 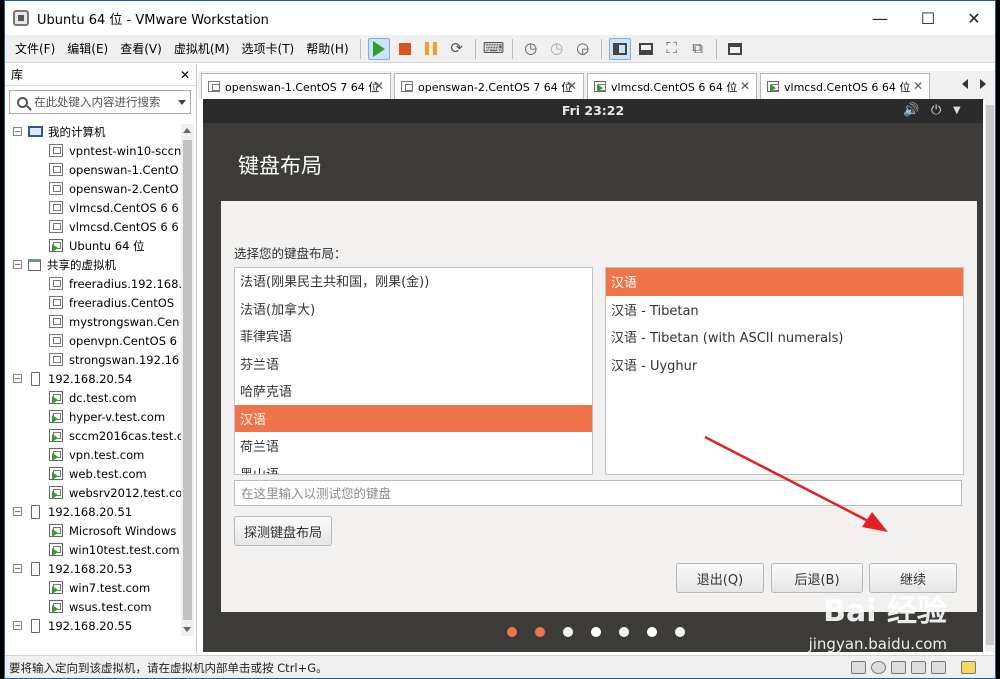 I want to click on suspend-button, so click(x=431, y=49).